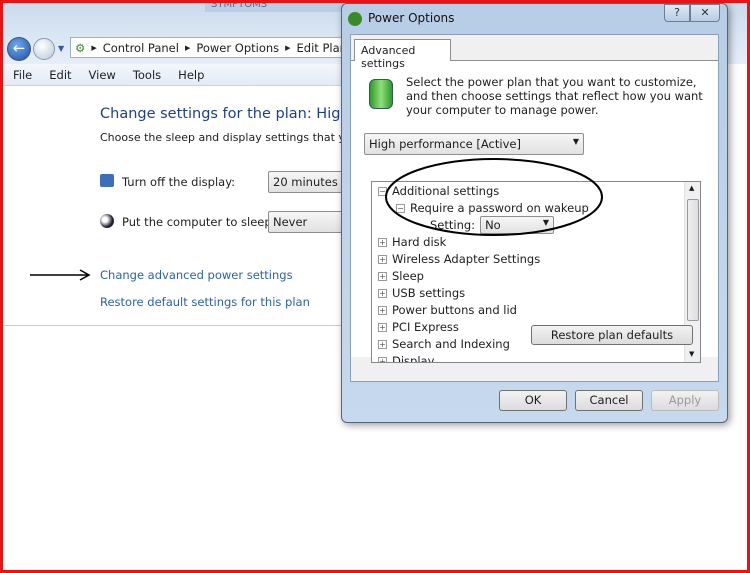 The width and height of the screenshot is (750, 573). I want to click on tree-item: + Power buttons and lid, so click(447, 310).